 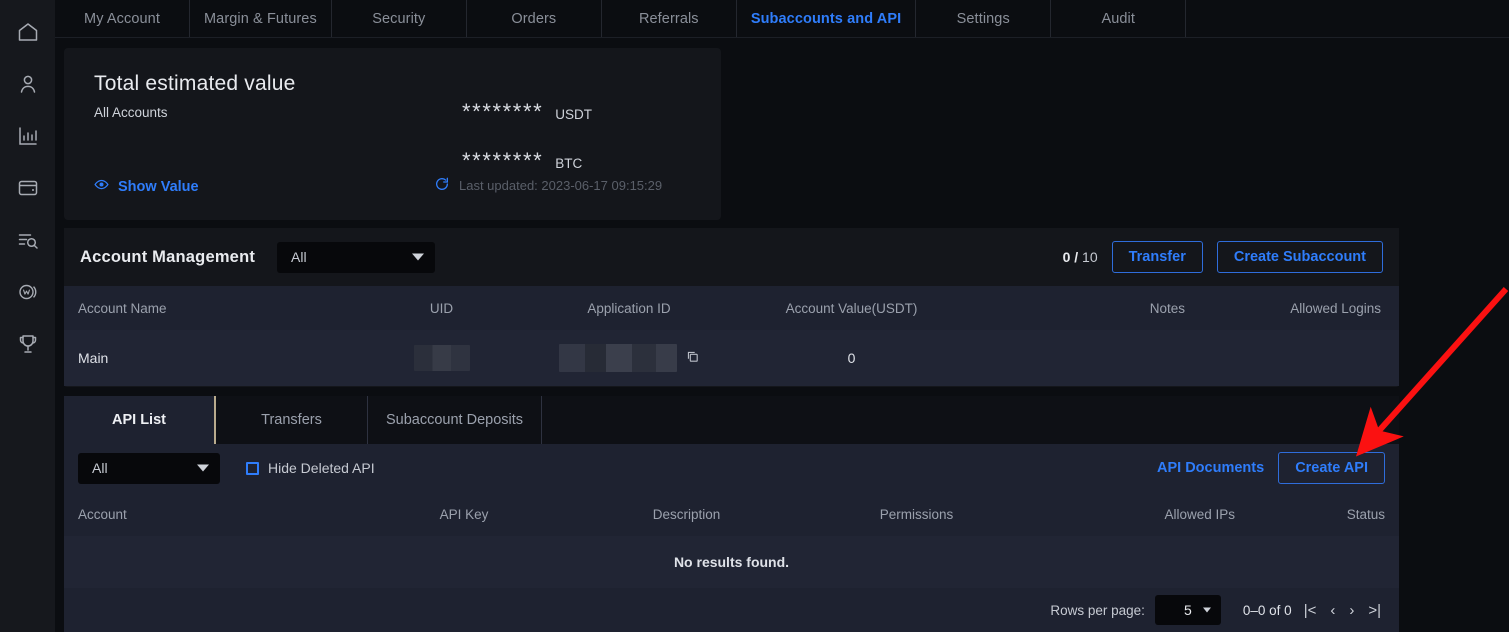 I want to click on tab-settings: Settings, so click(x=984, y=18).